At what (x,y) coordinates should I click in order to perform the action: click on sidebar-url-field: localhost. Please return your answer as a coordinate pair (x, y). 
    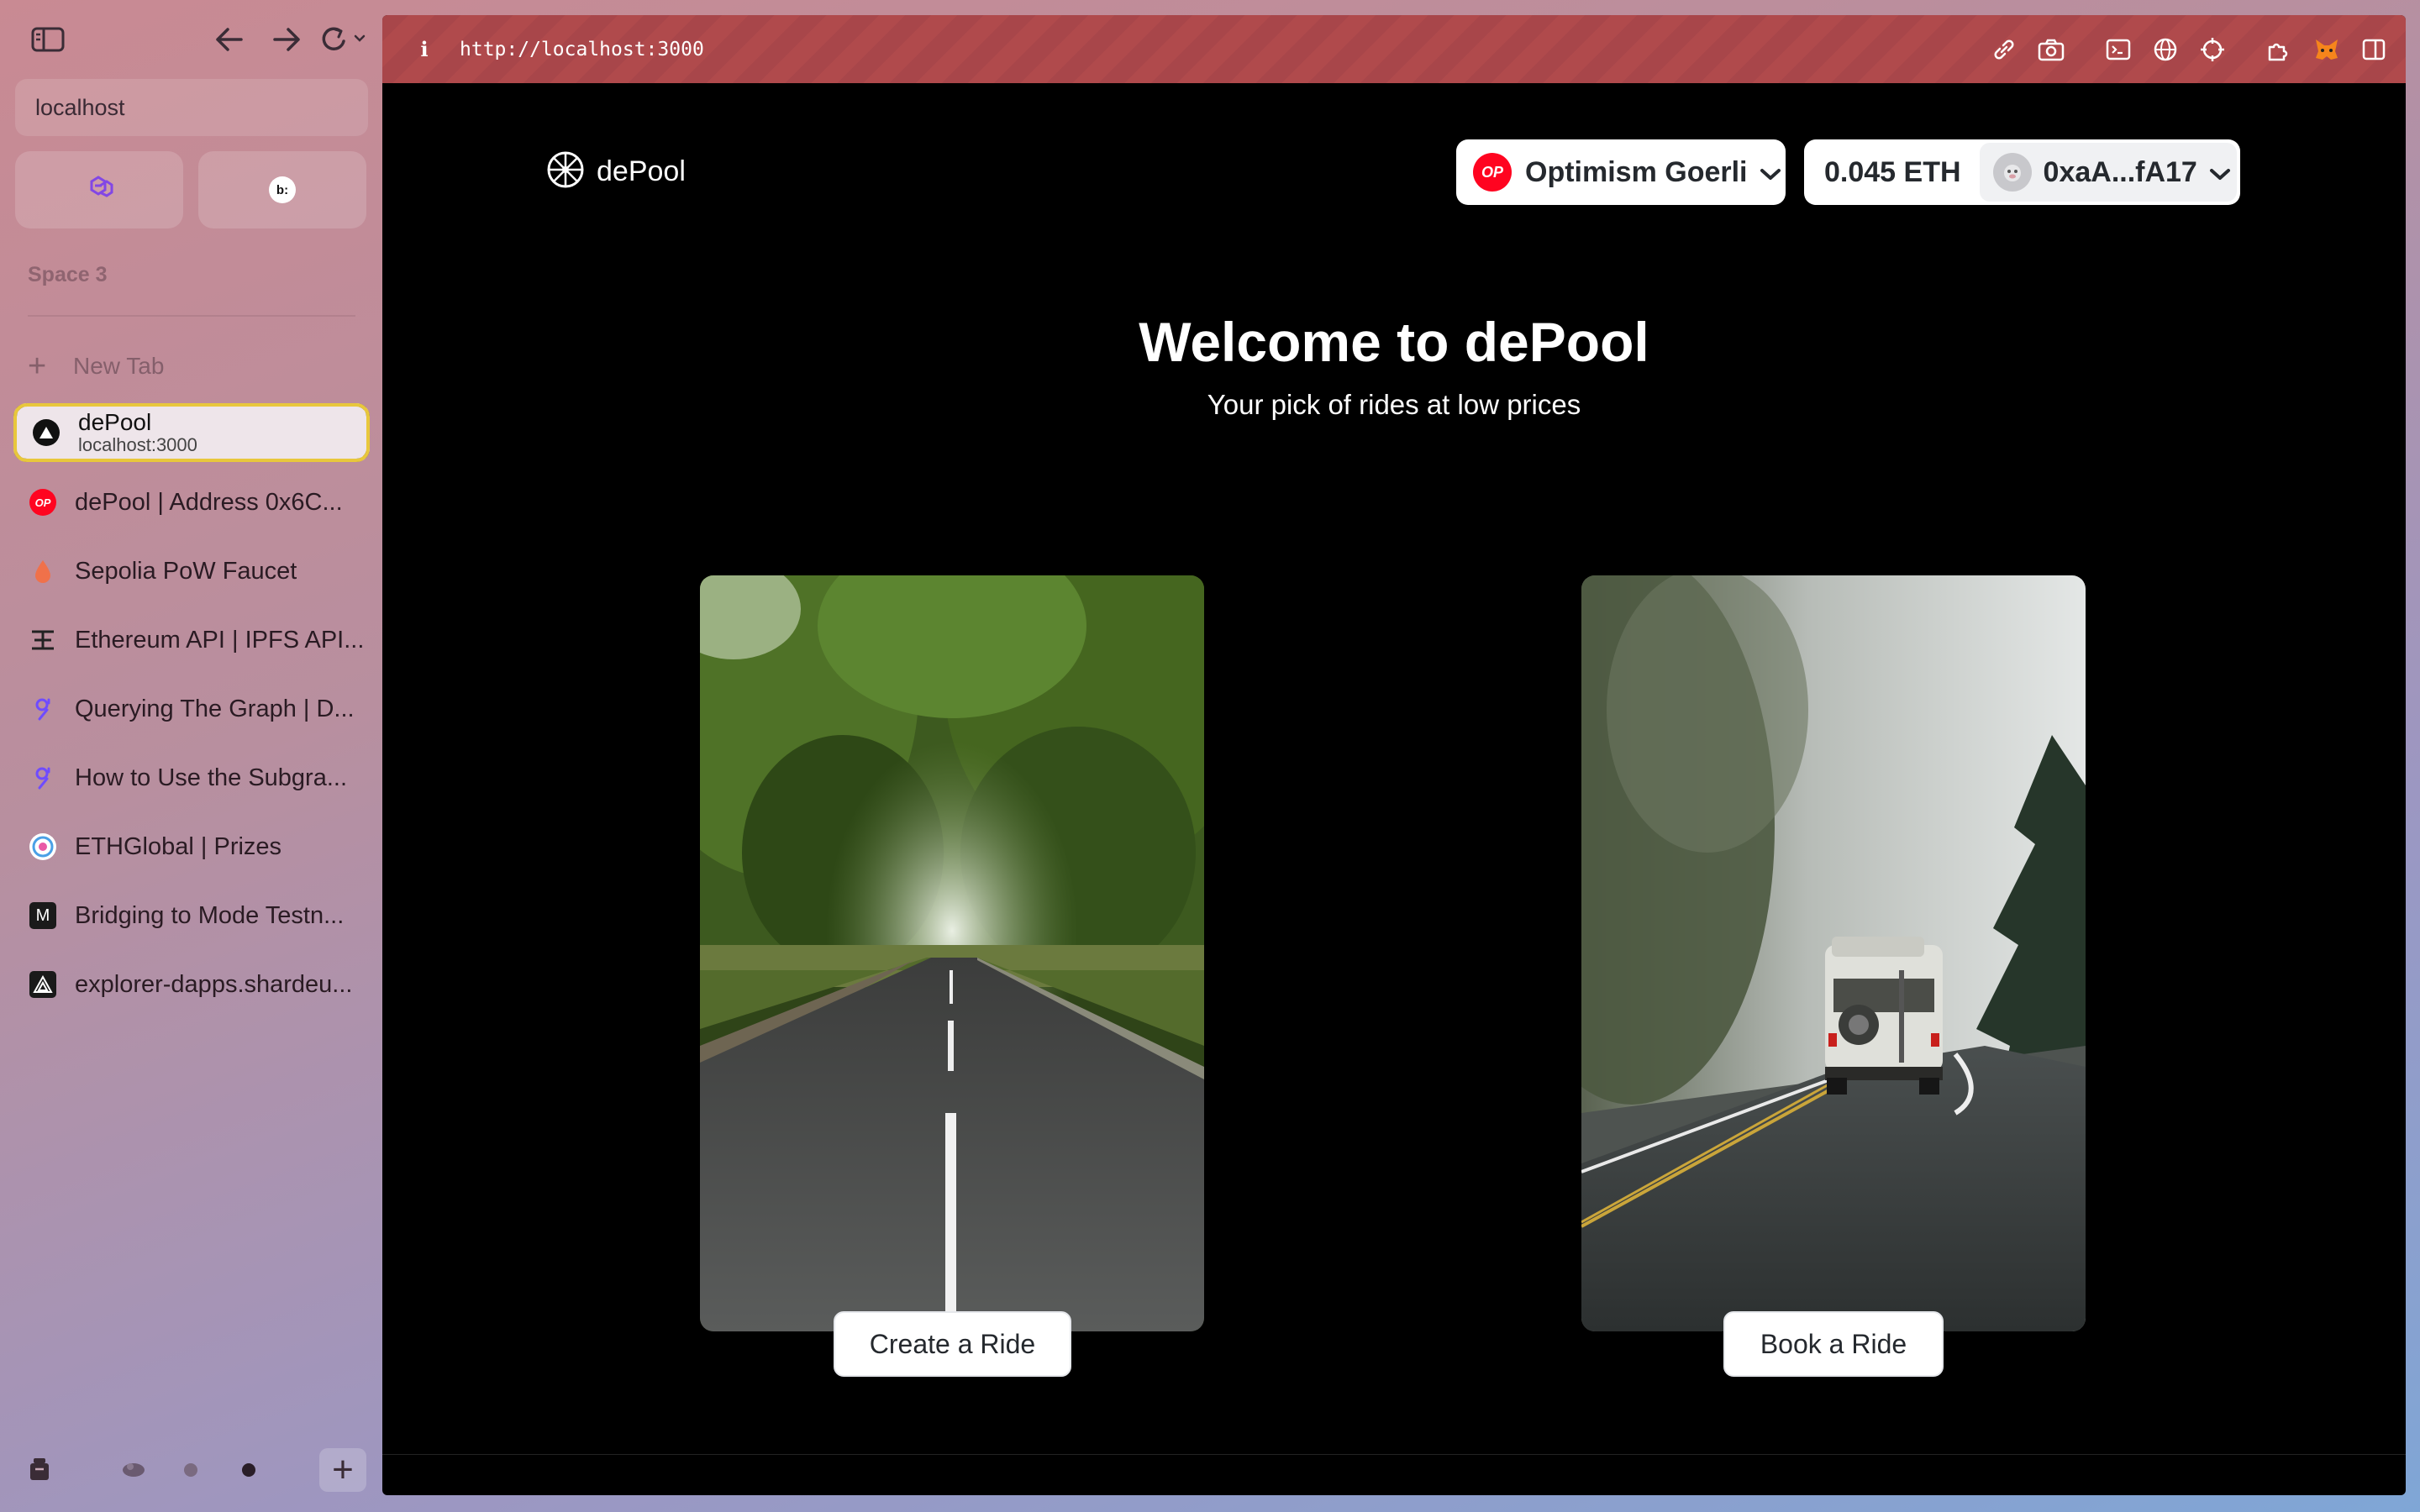
    Looking at the image, I should click on (191, 107).